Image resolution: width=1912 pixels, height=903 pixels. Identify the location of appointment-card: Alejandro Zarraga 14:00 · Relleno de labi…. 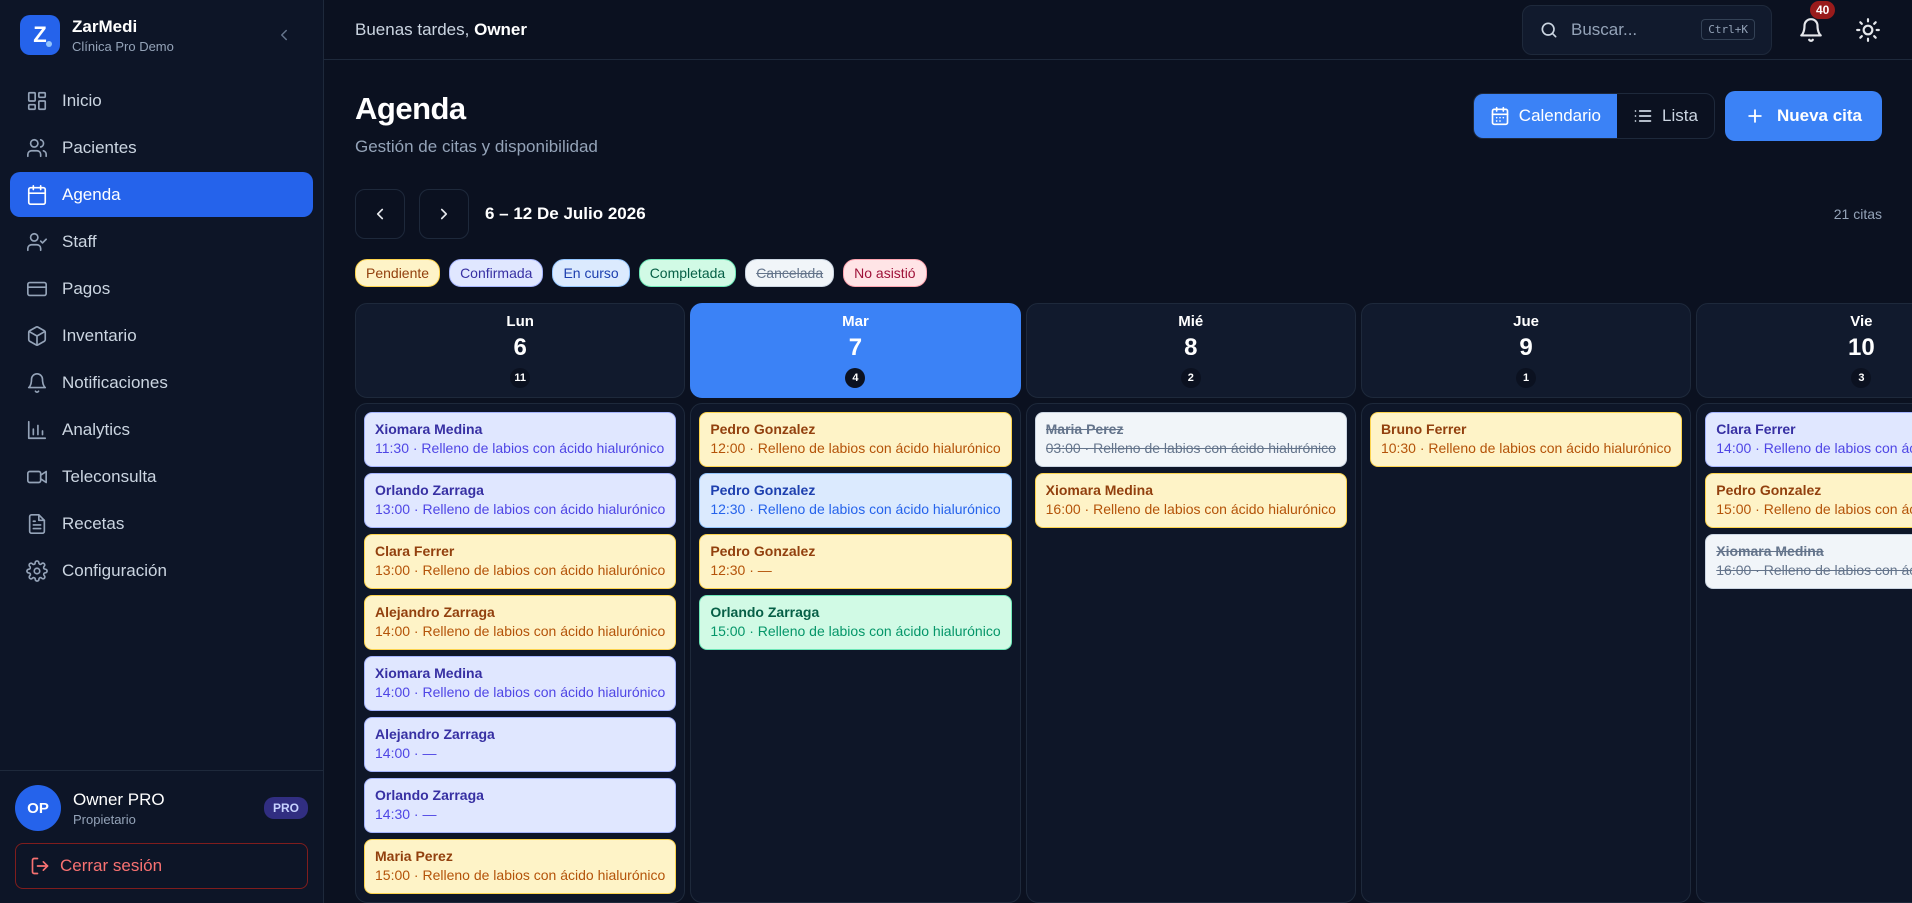
(520, 622).